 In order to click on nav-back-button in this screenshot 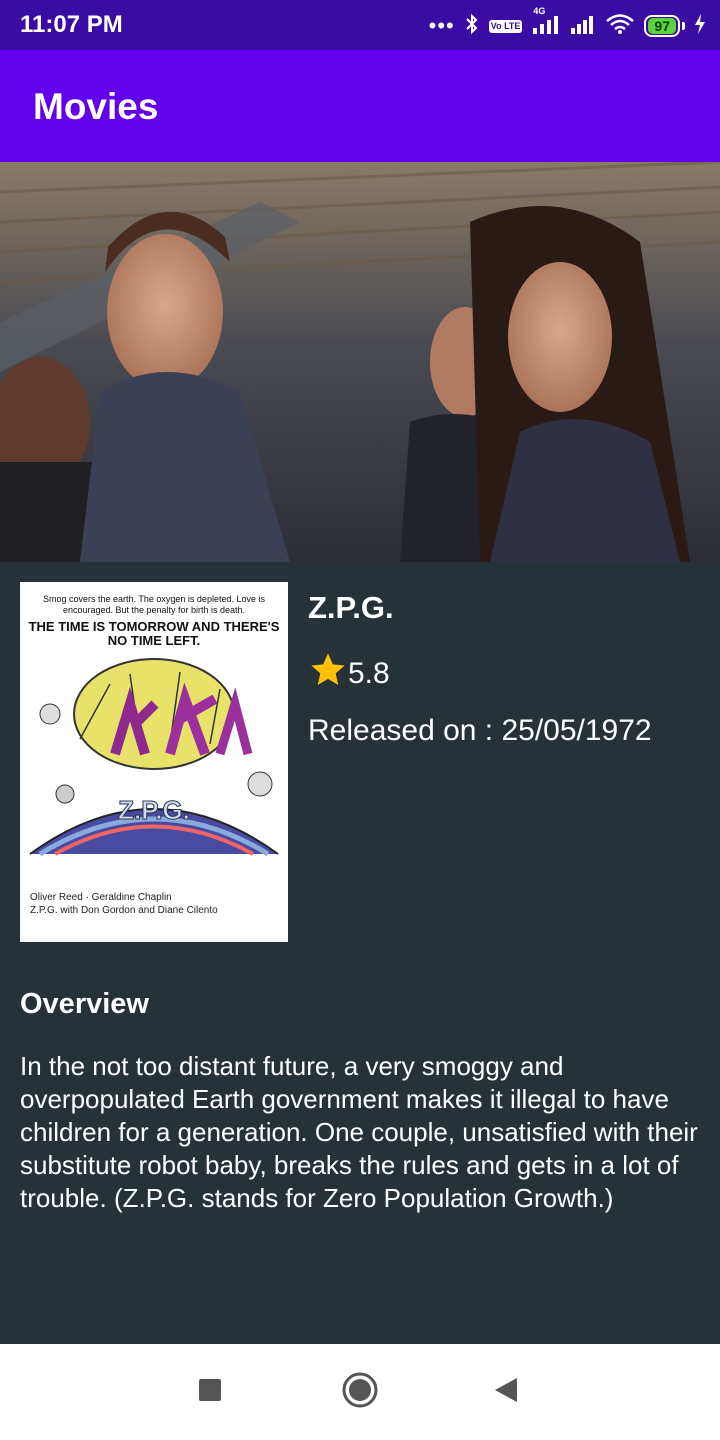, I will do `click(506, 1392)`.